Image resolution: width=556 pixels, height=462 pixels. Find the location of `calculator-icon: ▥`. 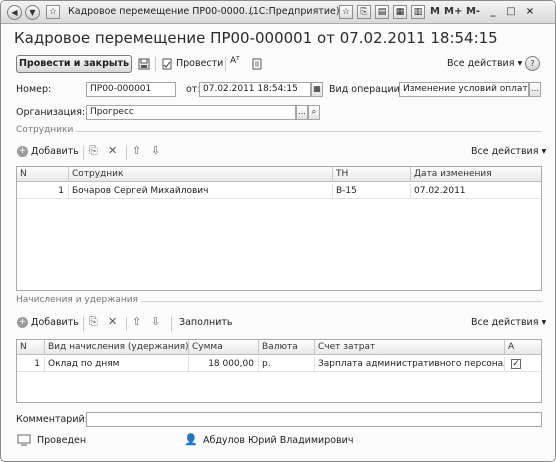

calculator-icon: ▥ is located at coordinates (418, 12).